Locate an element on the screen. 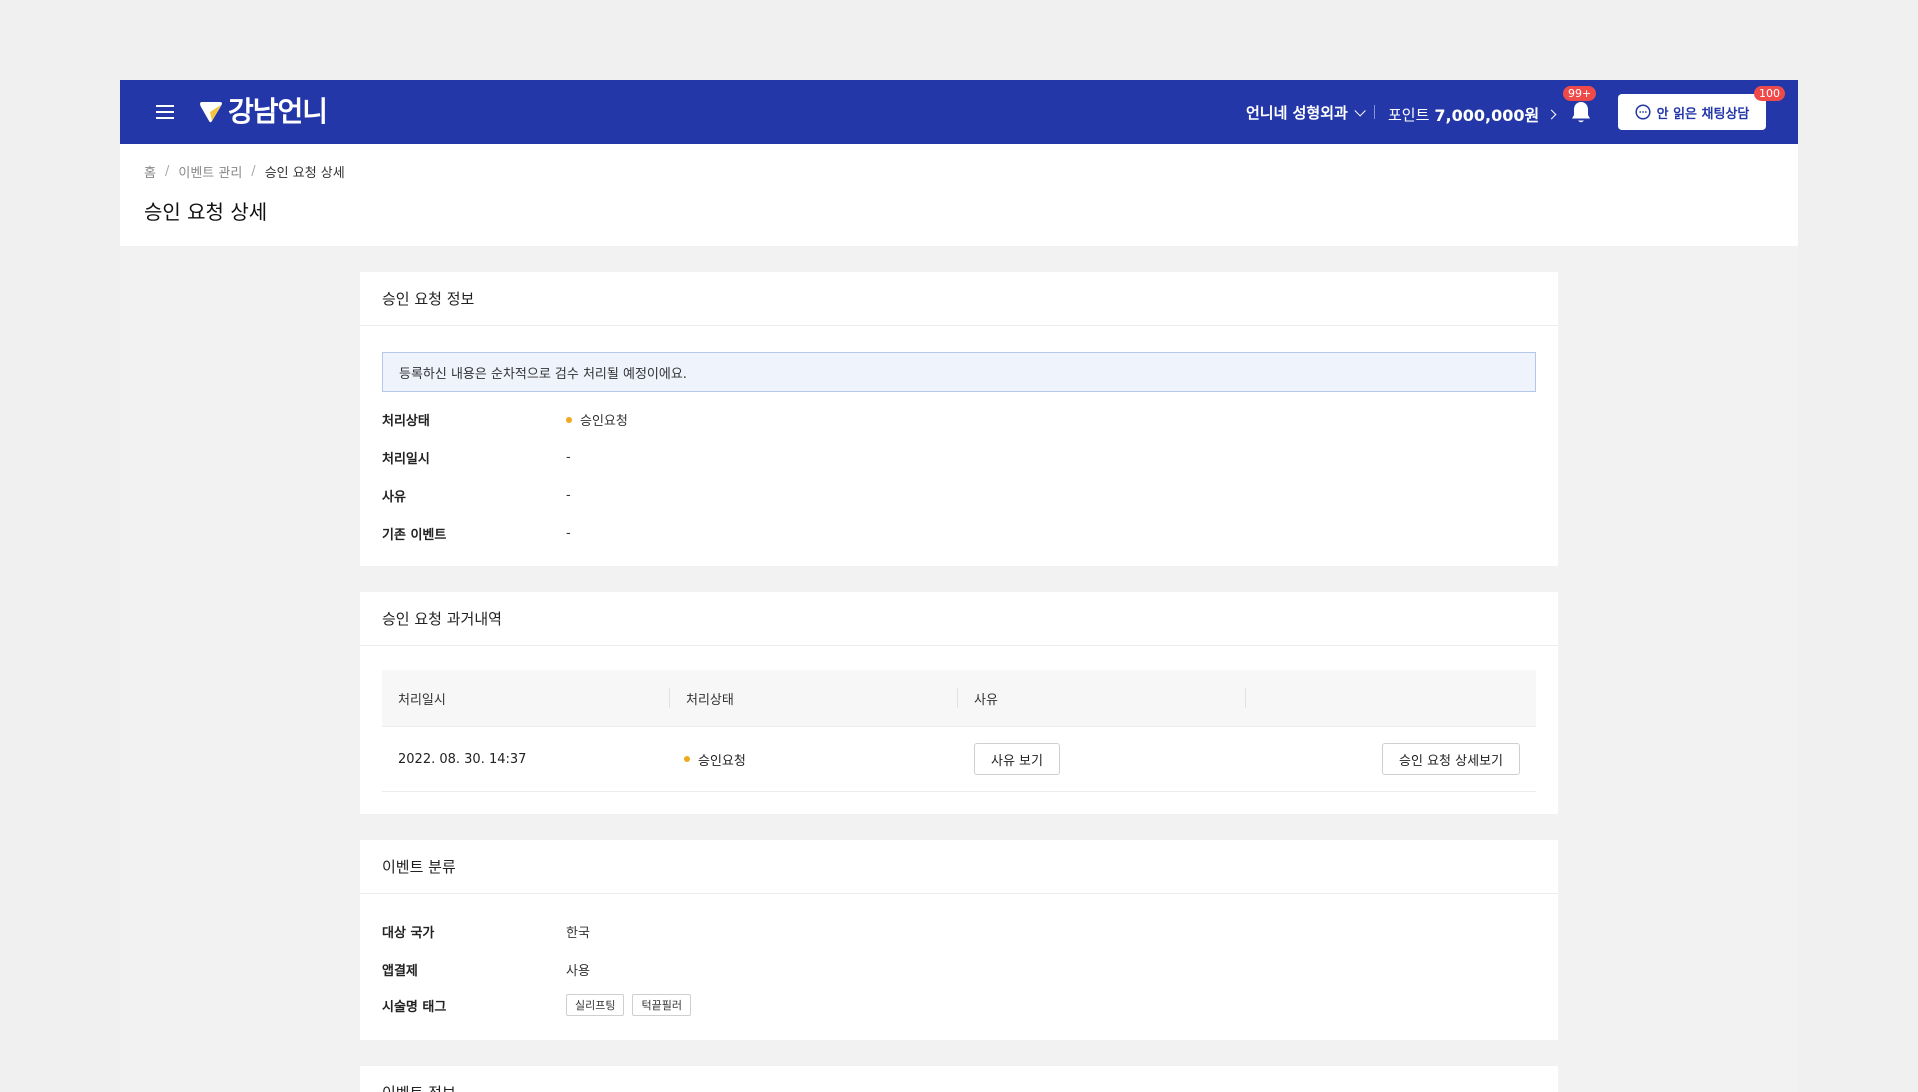 The height and width of the screenshot is (1092, 1918). app-payment-row: 앱결제 사용 is located at coordinates (486, 969).